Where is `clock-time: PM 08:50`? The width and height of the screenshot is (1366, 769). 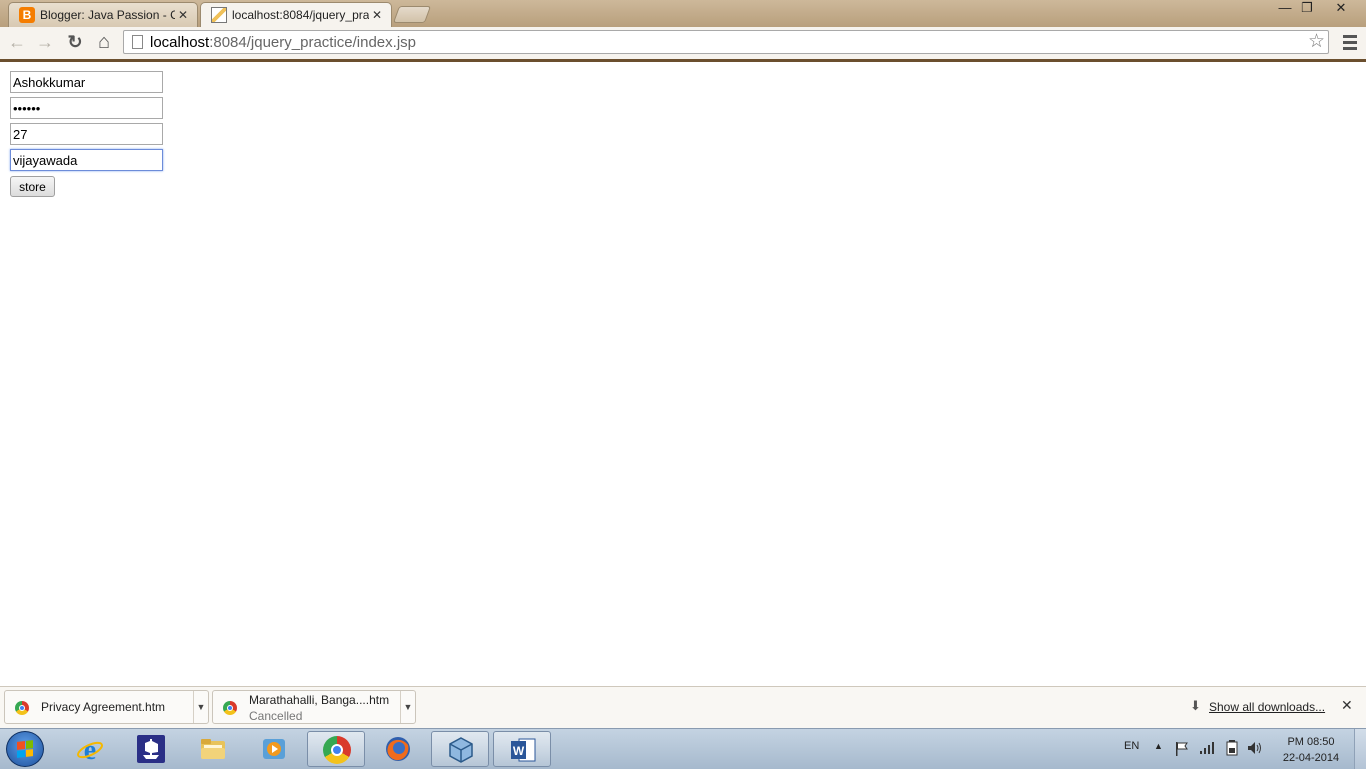 clock-time: PM 08:50 is located at coordinates (1311, 742).